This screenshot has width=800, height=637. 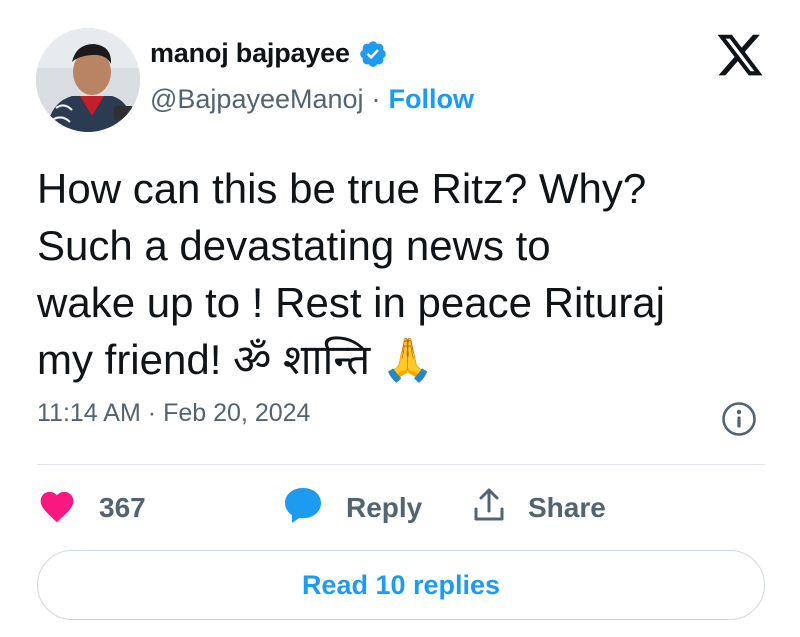 What do you see at coordinates (89, 413) in the screenshot?
I see `tweet-time: 11:14 AM` at bounding box center [89, 413].